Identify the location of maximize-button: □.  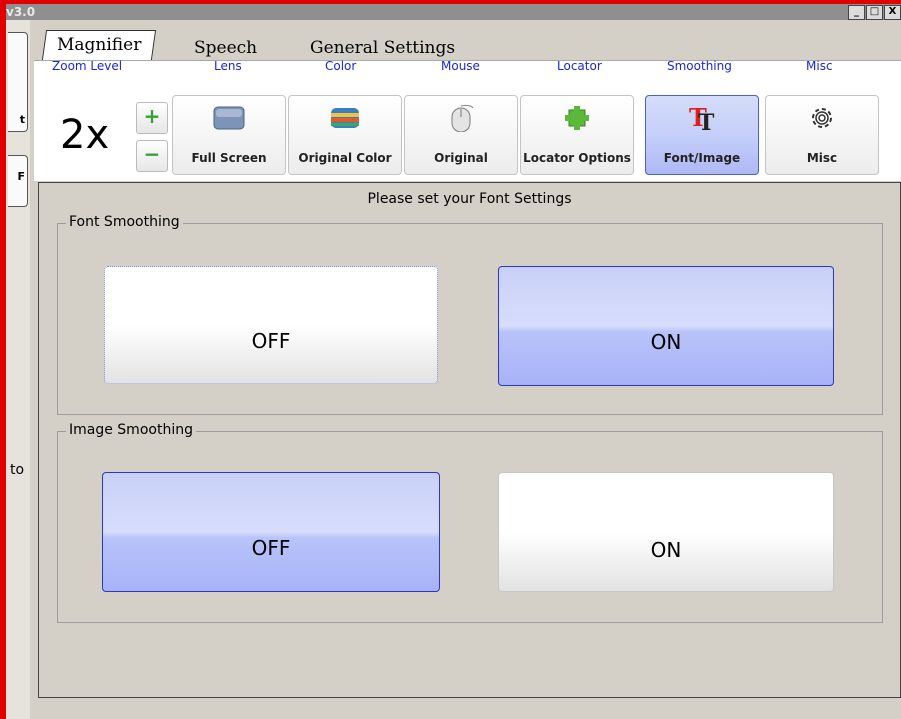
(874, 12).